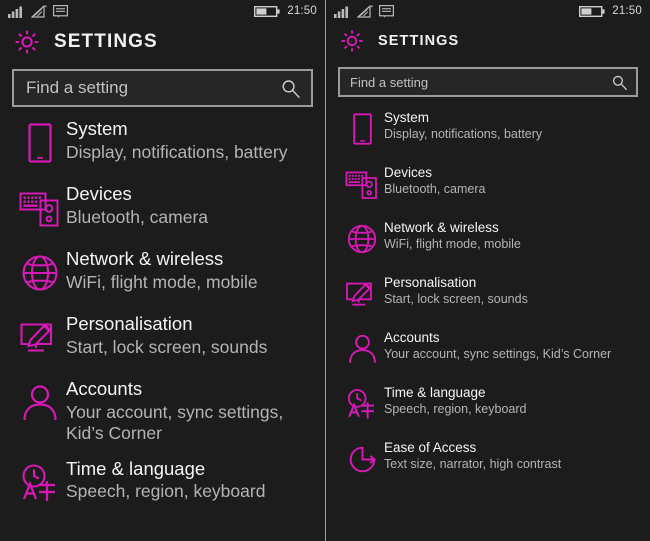  I want to click on settings-item-title: Ease of Access, so click(430, 447).